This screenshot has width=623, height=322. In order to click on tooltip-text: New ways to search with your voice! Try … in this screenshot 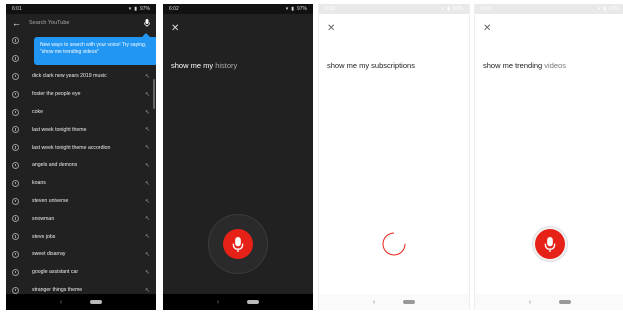, I will do `click(93, 48)`.